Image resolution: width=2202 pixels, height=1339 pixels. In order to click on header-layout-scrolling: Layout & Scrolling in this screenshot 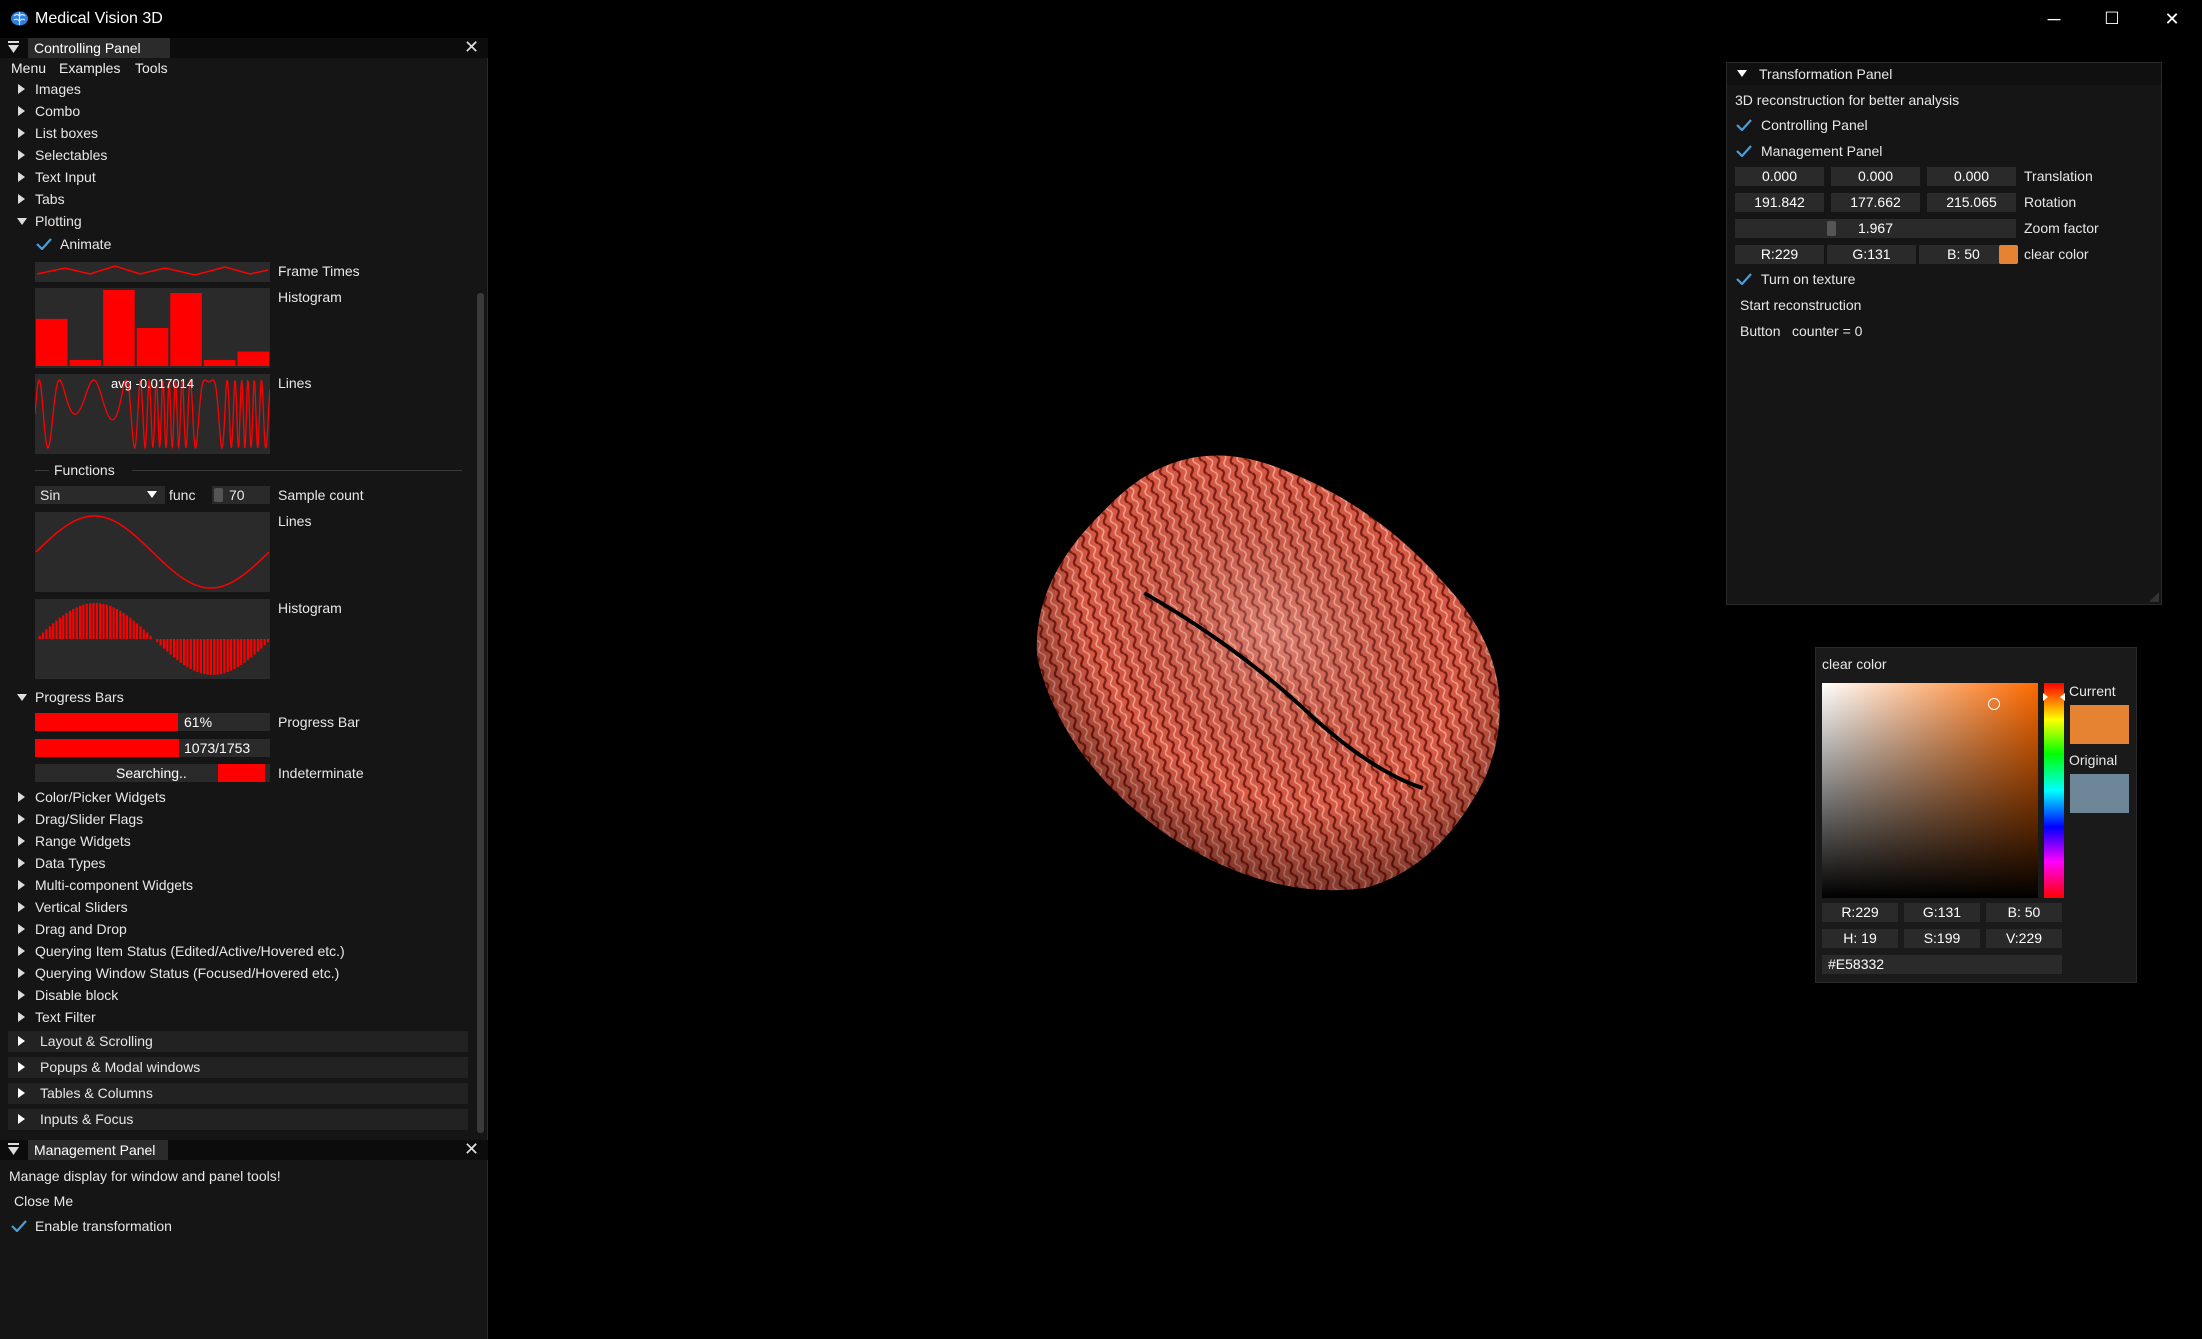, I will do `click(238, 1041)`.